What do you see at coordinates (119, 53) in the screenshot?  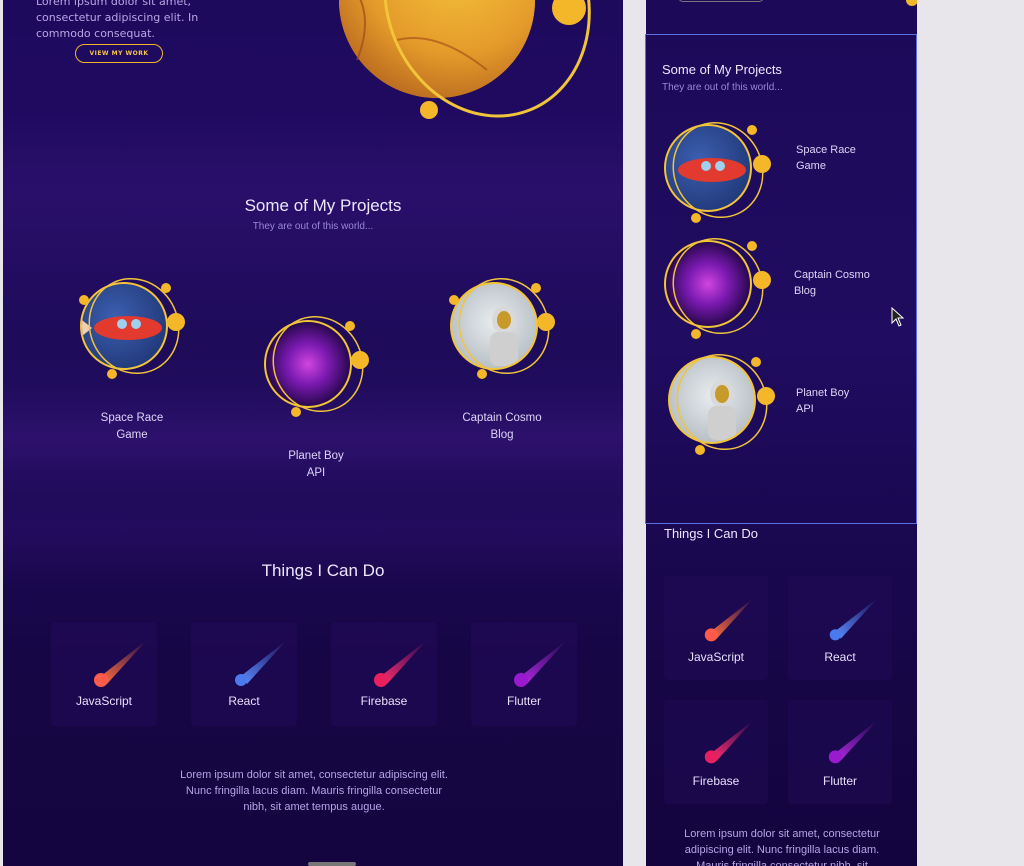 I see `view-my-work-button: VIEW MY WORK` at bounding box center [119, 53].